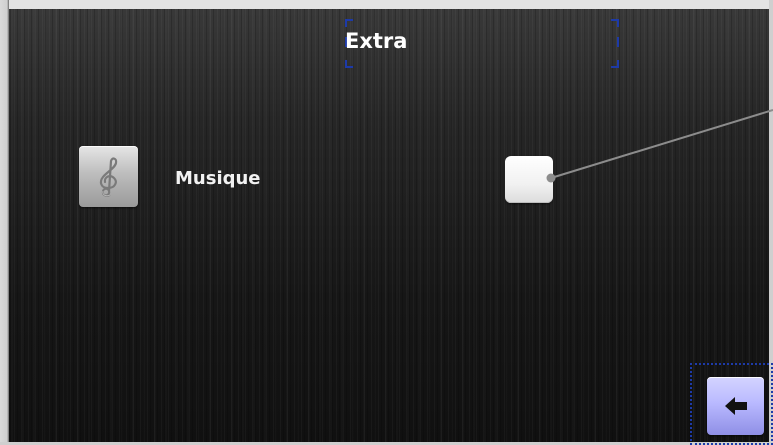 This screenshot has height=445, width=773. I want to click on treble-clef-glyph, so click(108, 176).